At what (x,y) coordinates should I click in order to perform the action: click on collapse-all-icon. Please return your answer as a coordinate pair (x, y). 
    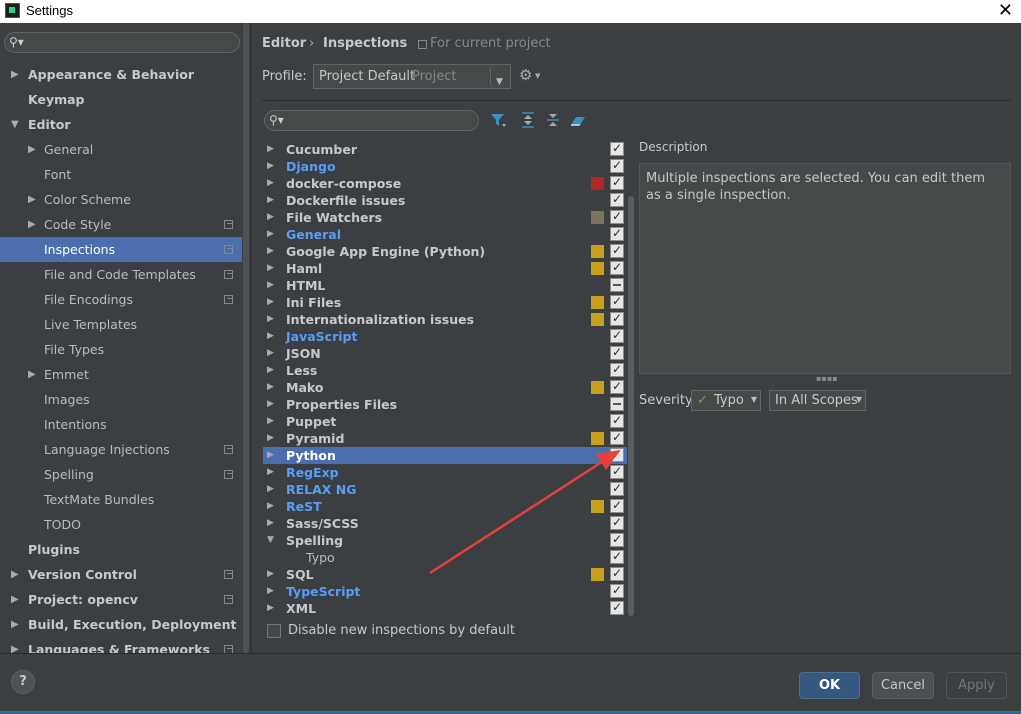
    Looking at the image, I should click on (553, 120).